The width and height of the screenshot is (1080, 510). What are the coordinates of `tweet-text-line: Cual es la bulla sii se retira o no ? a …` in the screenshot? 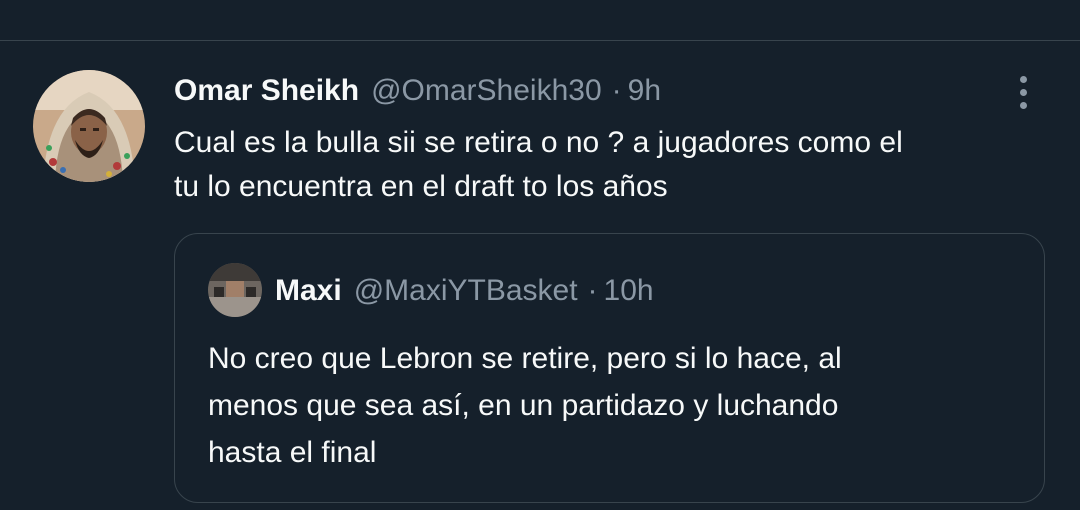 It's located at (538, 142).